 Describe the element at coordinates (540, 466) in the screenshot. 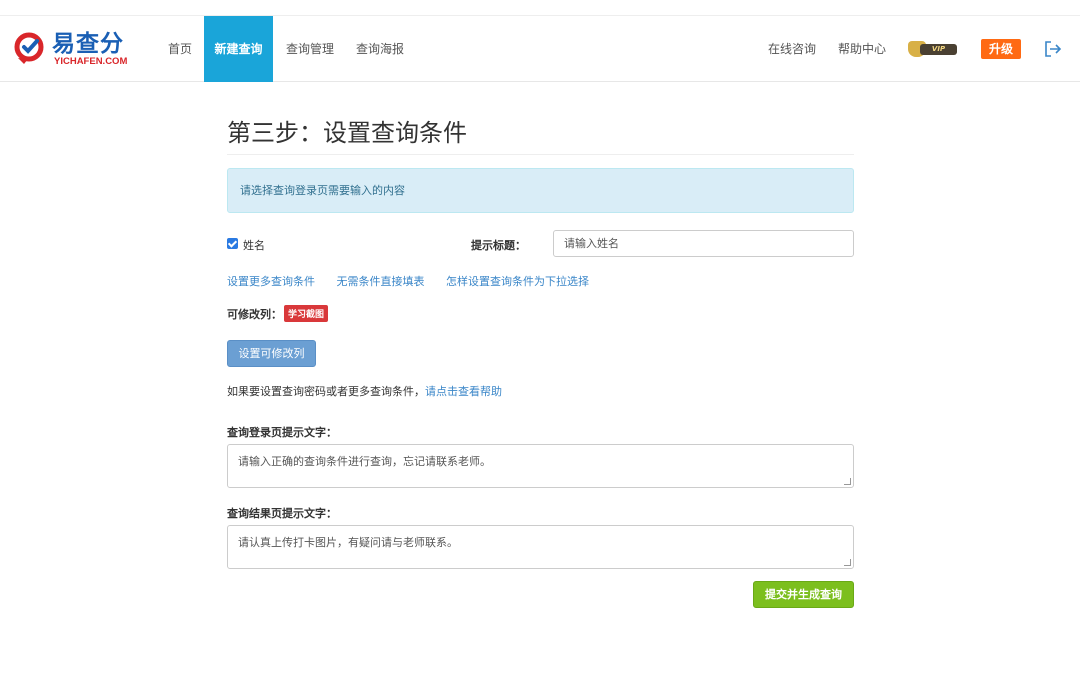

I see `login-tip-textarea: 请输入正确的查询条件进行查询，忘记请联系老师。` at that location.